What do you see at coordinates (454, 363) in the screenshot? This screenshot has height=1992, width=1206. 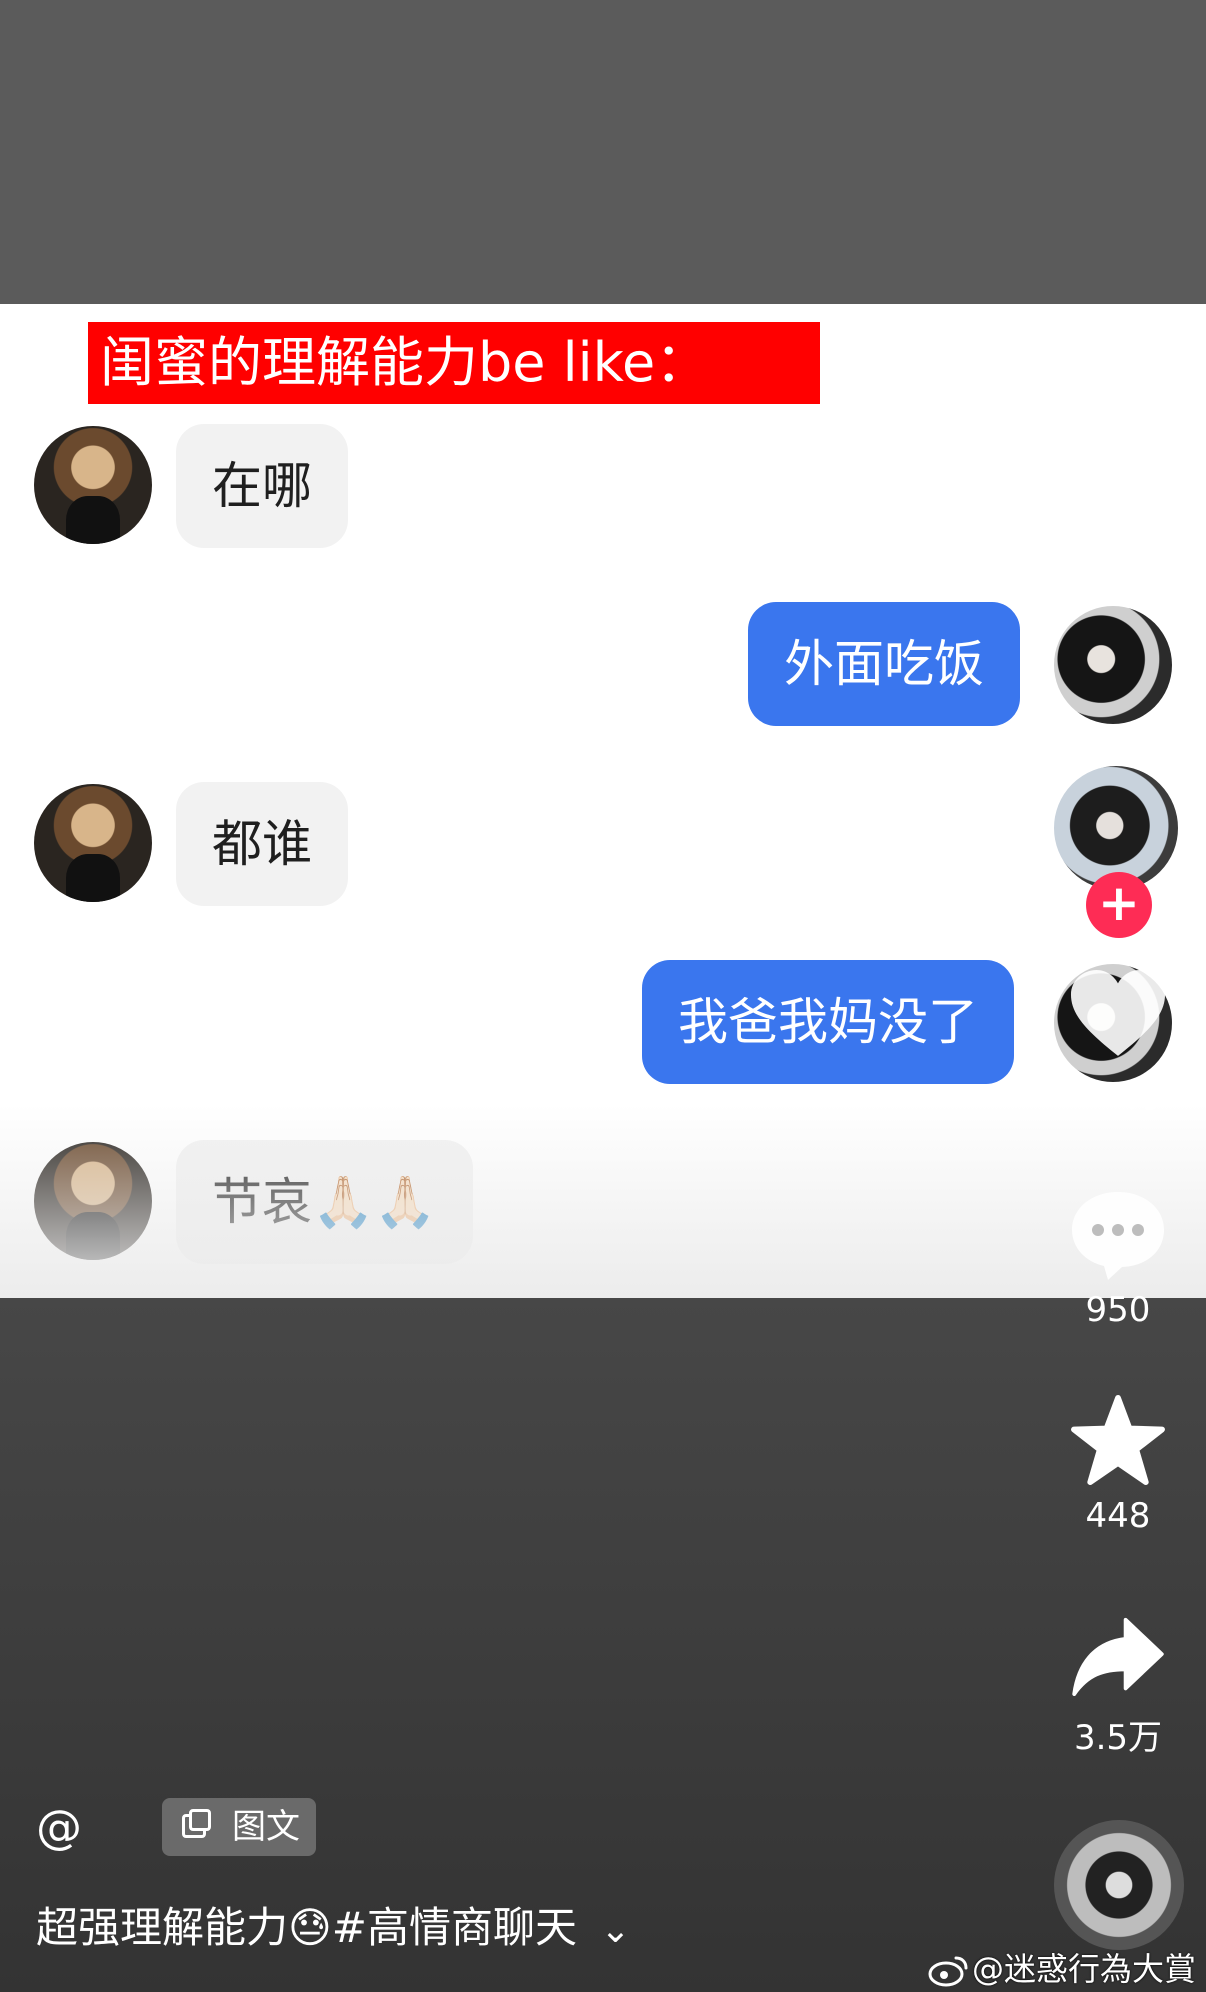 I see `banner-title: 闺蜜的理解能力be like：` at bounding box center [454, 363].